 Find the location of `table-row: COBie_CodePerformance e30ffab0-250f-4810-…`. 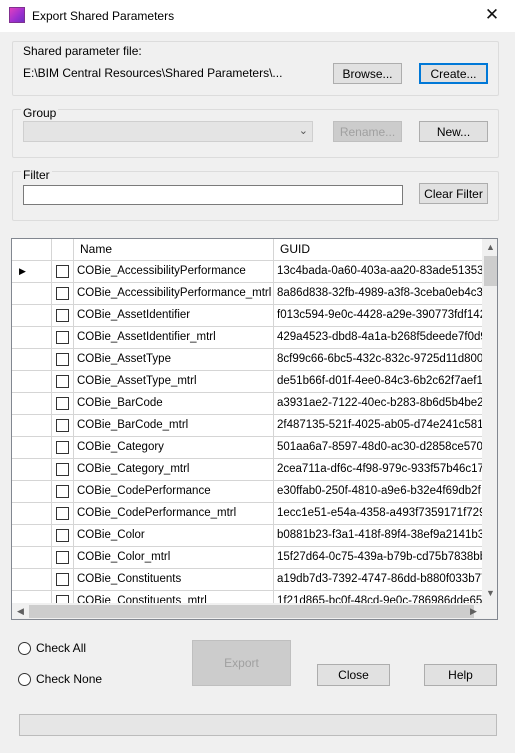

table-row: COBie_CodePerformance e30ffab0-250f-4810-… is located at coordinates (247, 492).